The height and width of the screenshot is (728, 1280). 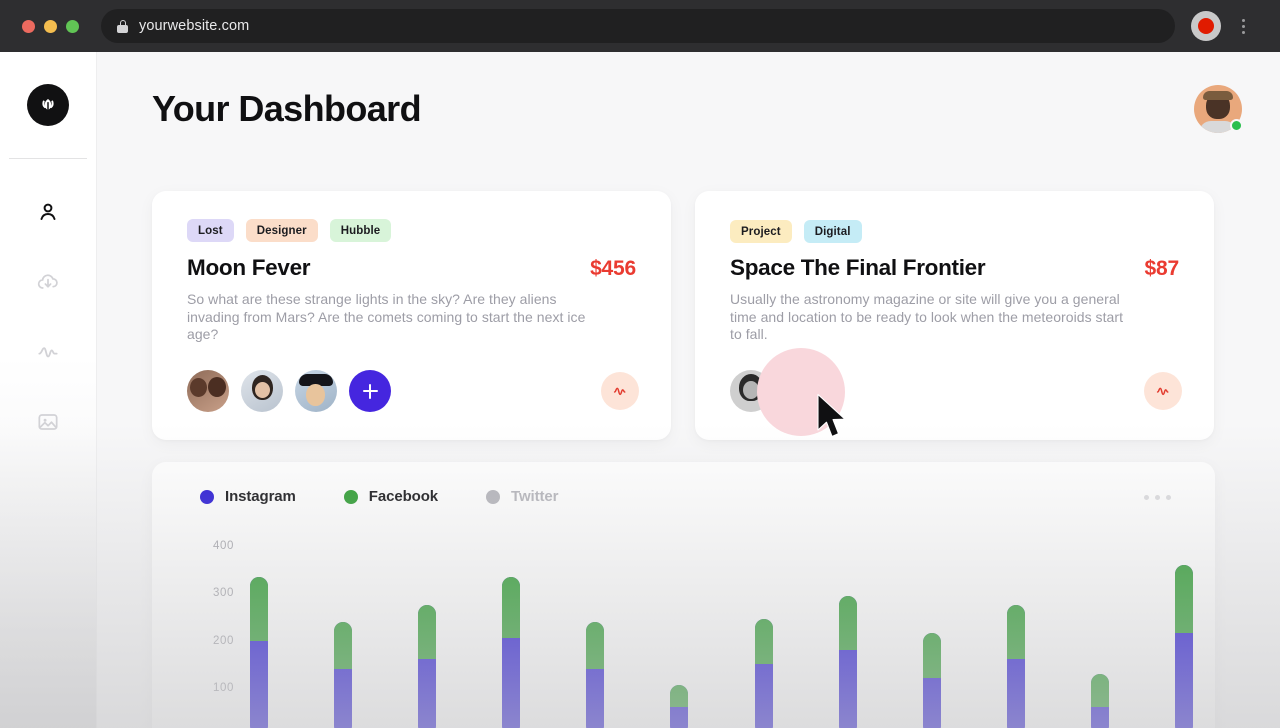 I want to click on sidebar-item-activity, so click(x=48, y=352).